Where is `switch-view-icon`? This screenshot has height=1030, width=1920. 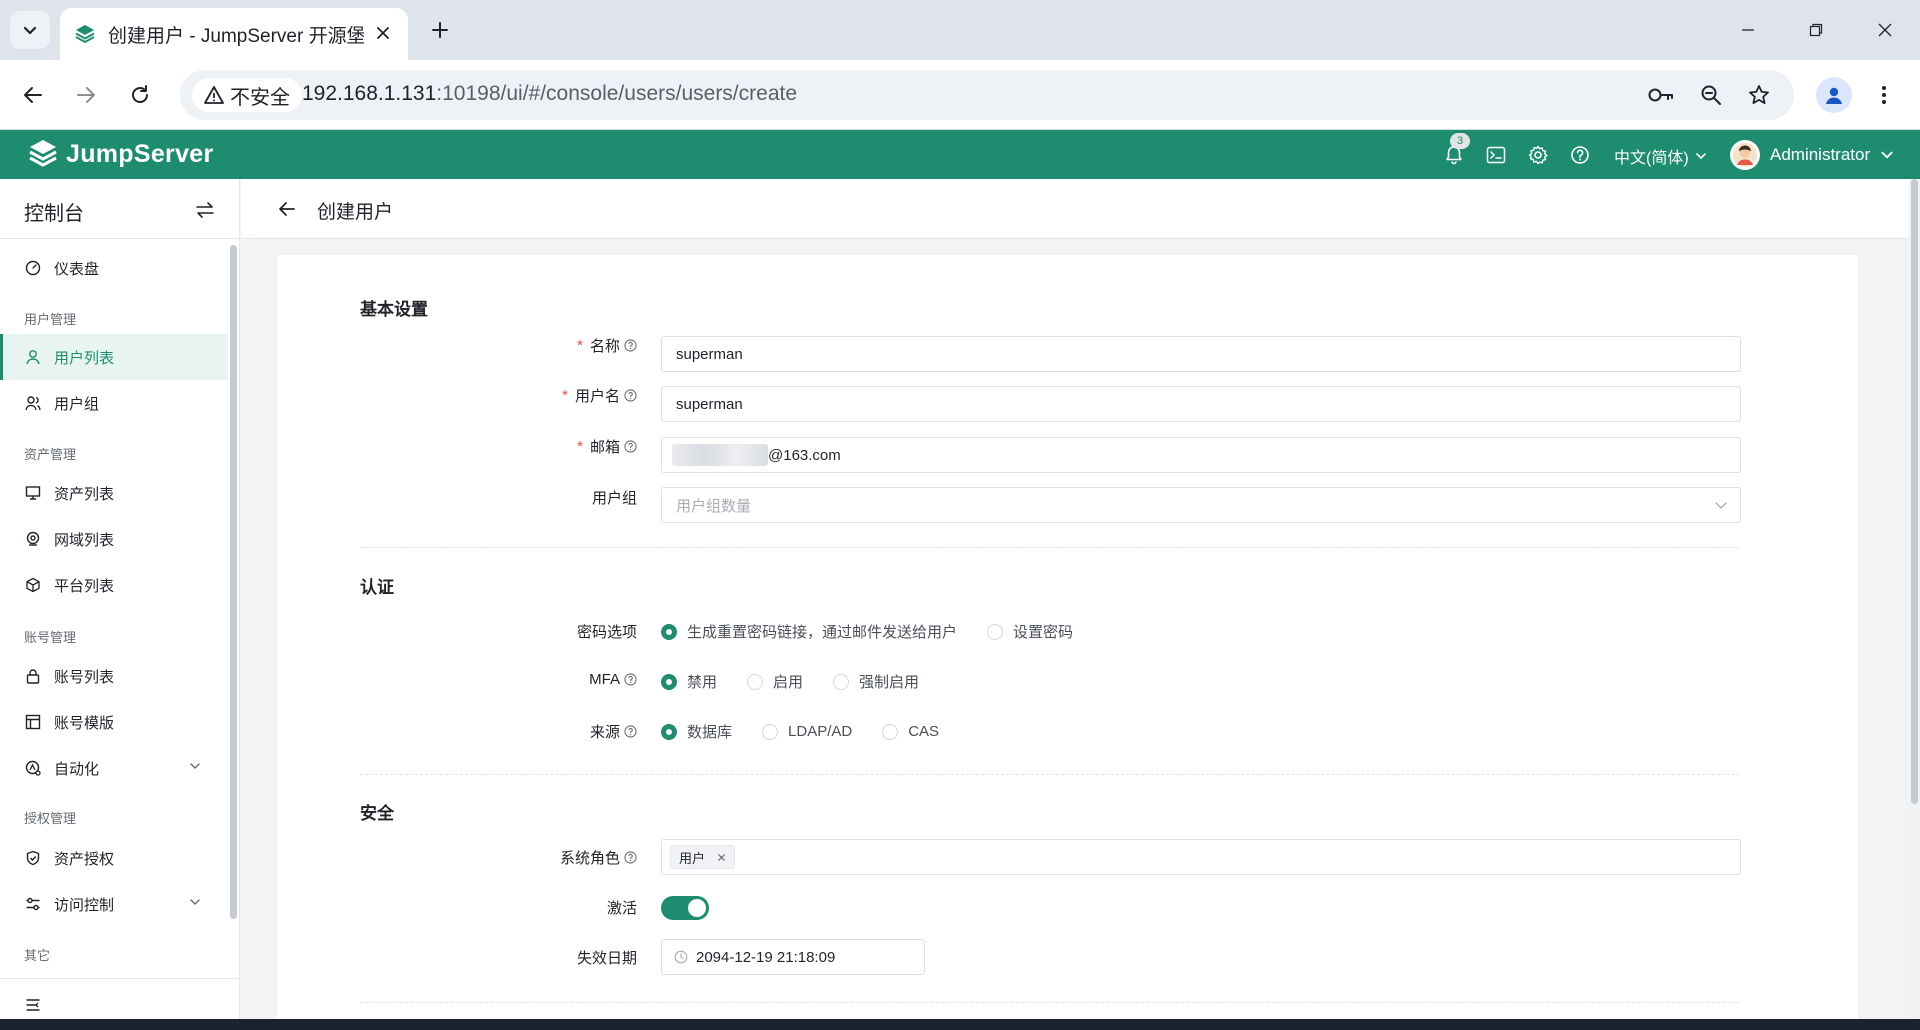 switch-view-icon is located at coordinates (205, 210).